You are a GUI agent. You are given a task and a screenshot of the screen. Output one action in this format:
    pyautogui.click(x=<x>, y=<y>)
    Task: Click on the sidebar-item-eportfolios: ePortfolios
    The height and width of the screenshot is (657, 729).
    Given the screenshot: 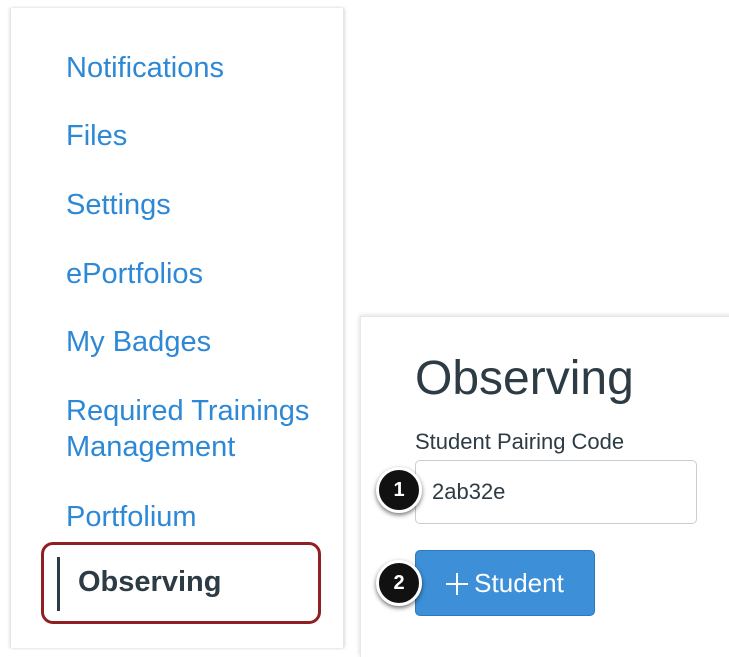 What is the action you would take?
    pyautogui.click(x=201, y=274)
    